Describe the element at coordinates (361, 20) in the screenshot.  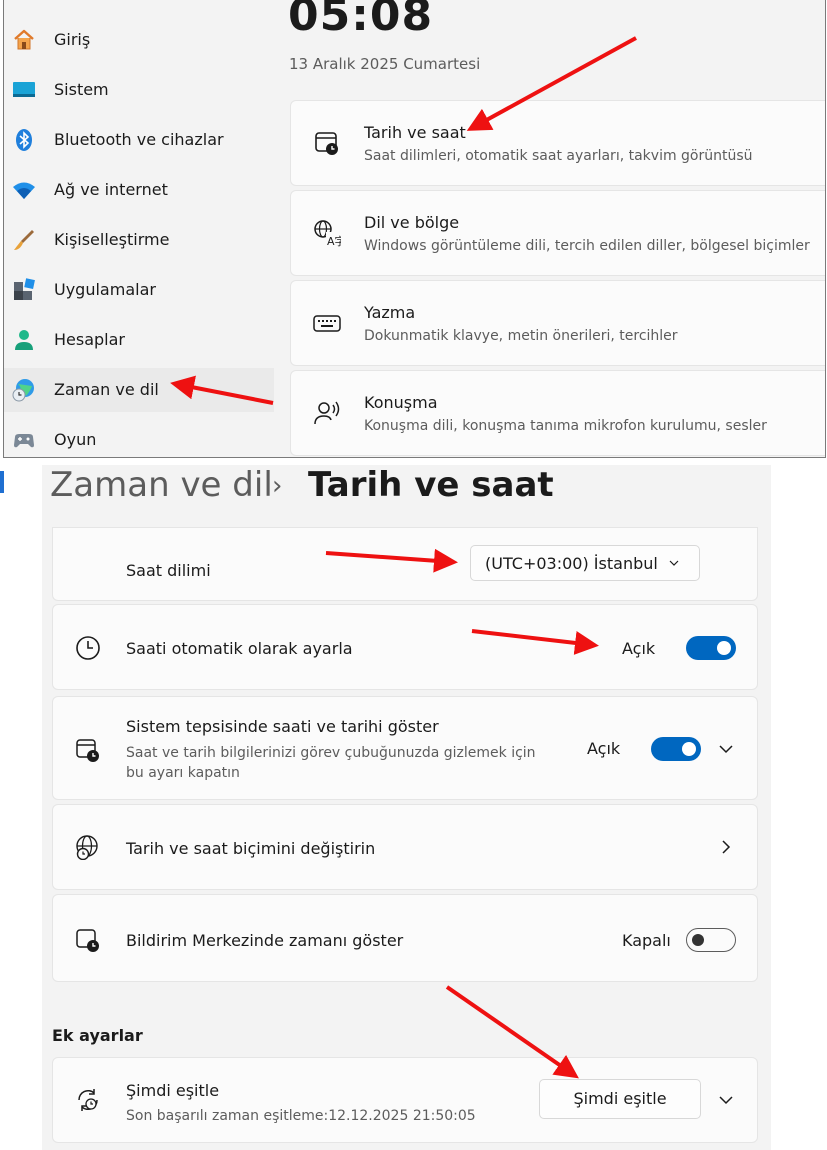
I see `clock-time: 05:08` at that location.